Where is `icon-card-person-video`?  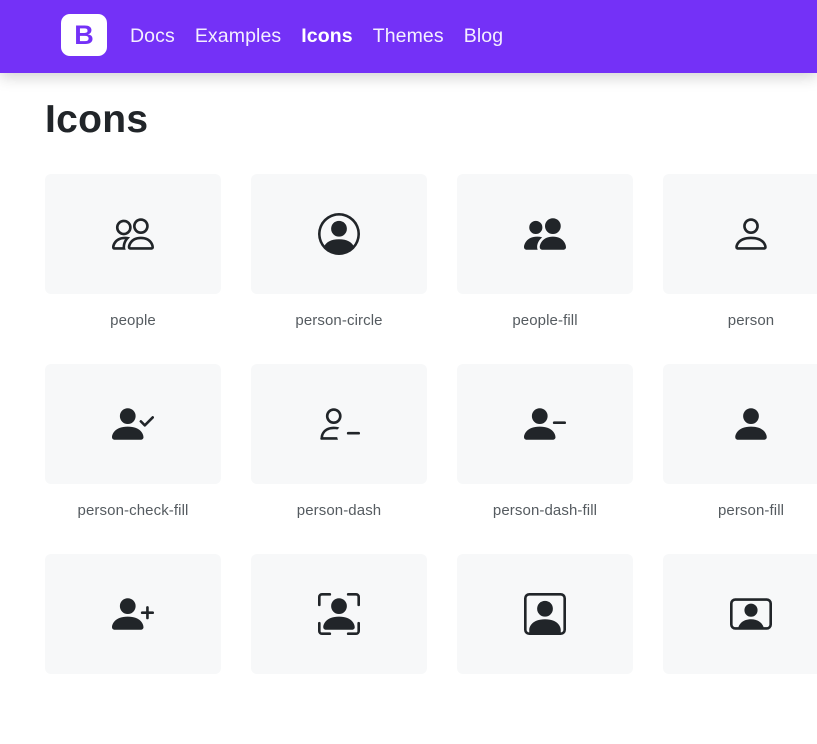
icon-card-person-video is located at coordinates (740, 649).